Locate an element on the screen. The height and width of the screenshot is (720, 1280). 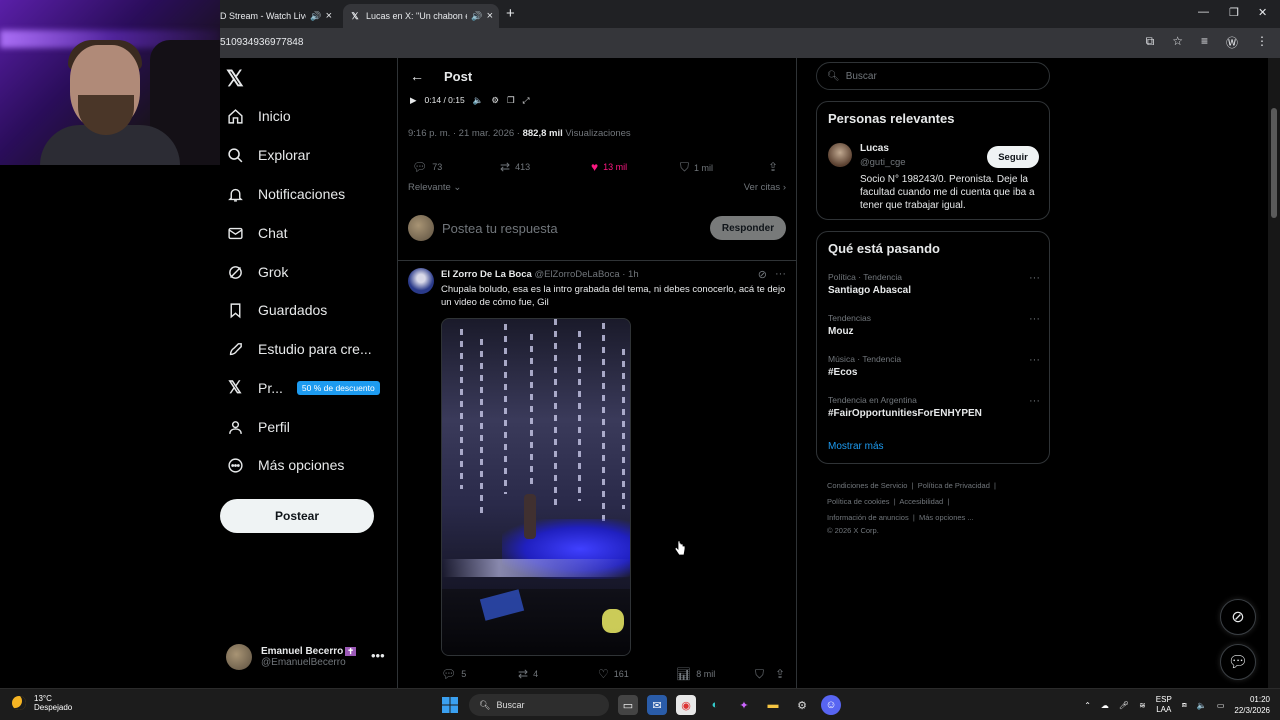
repost-action: ⇄ 413 is located at coordinates (515, 167).